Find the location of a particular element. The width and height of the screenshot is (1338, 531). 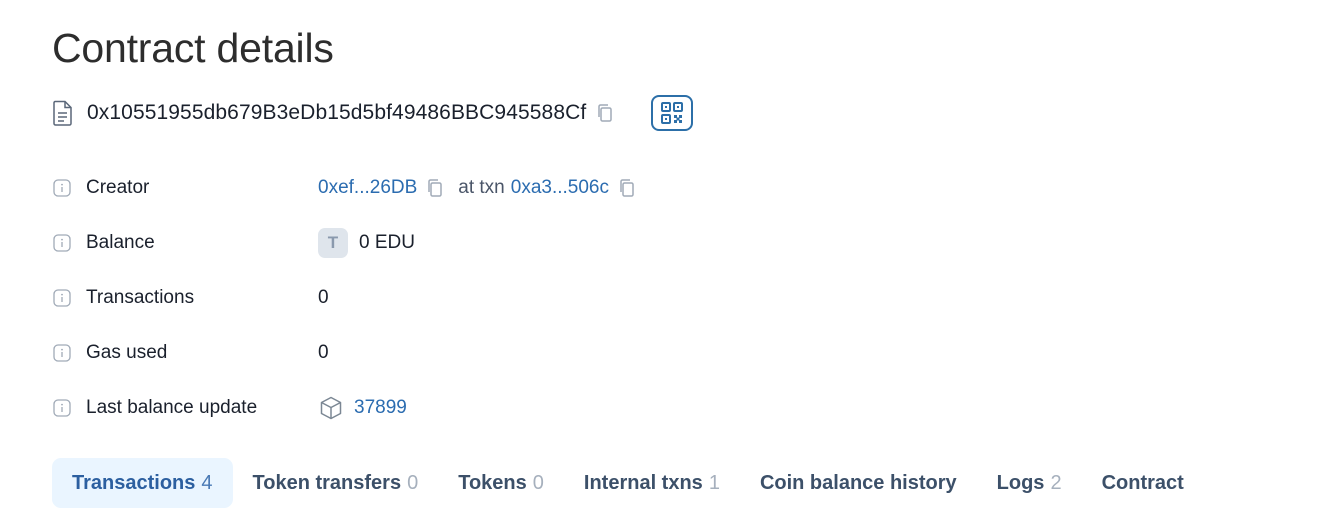

tab-internal-txns: Internal txns 1 is located at coordinates (652, 483).